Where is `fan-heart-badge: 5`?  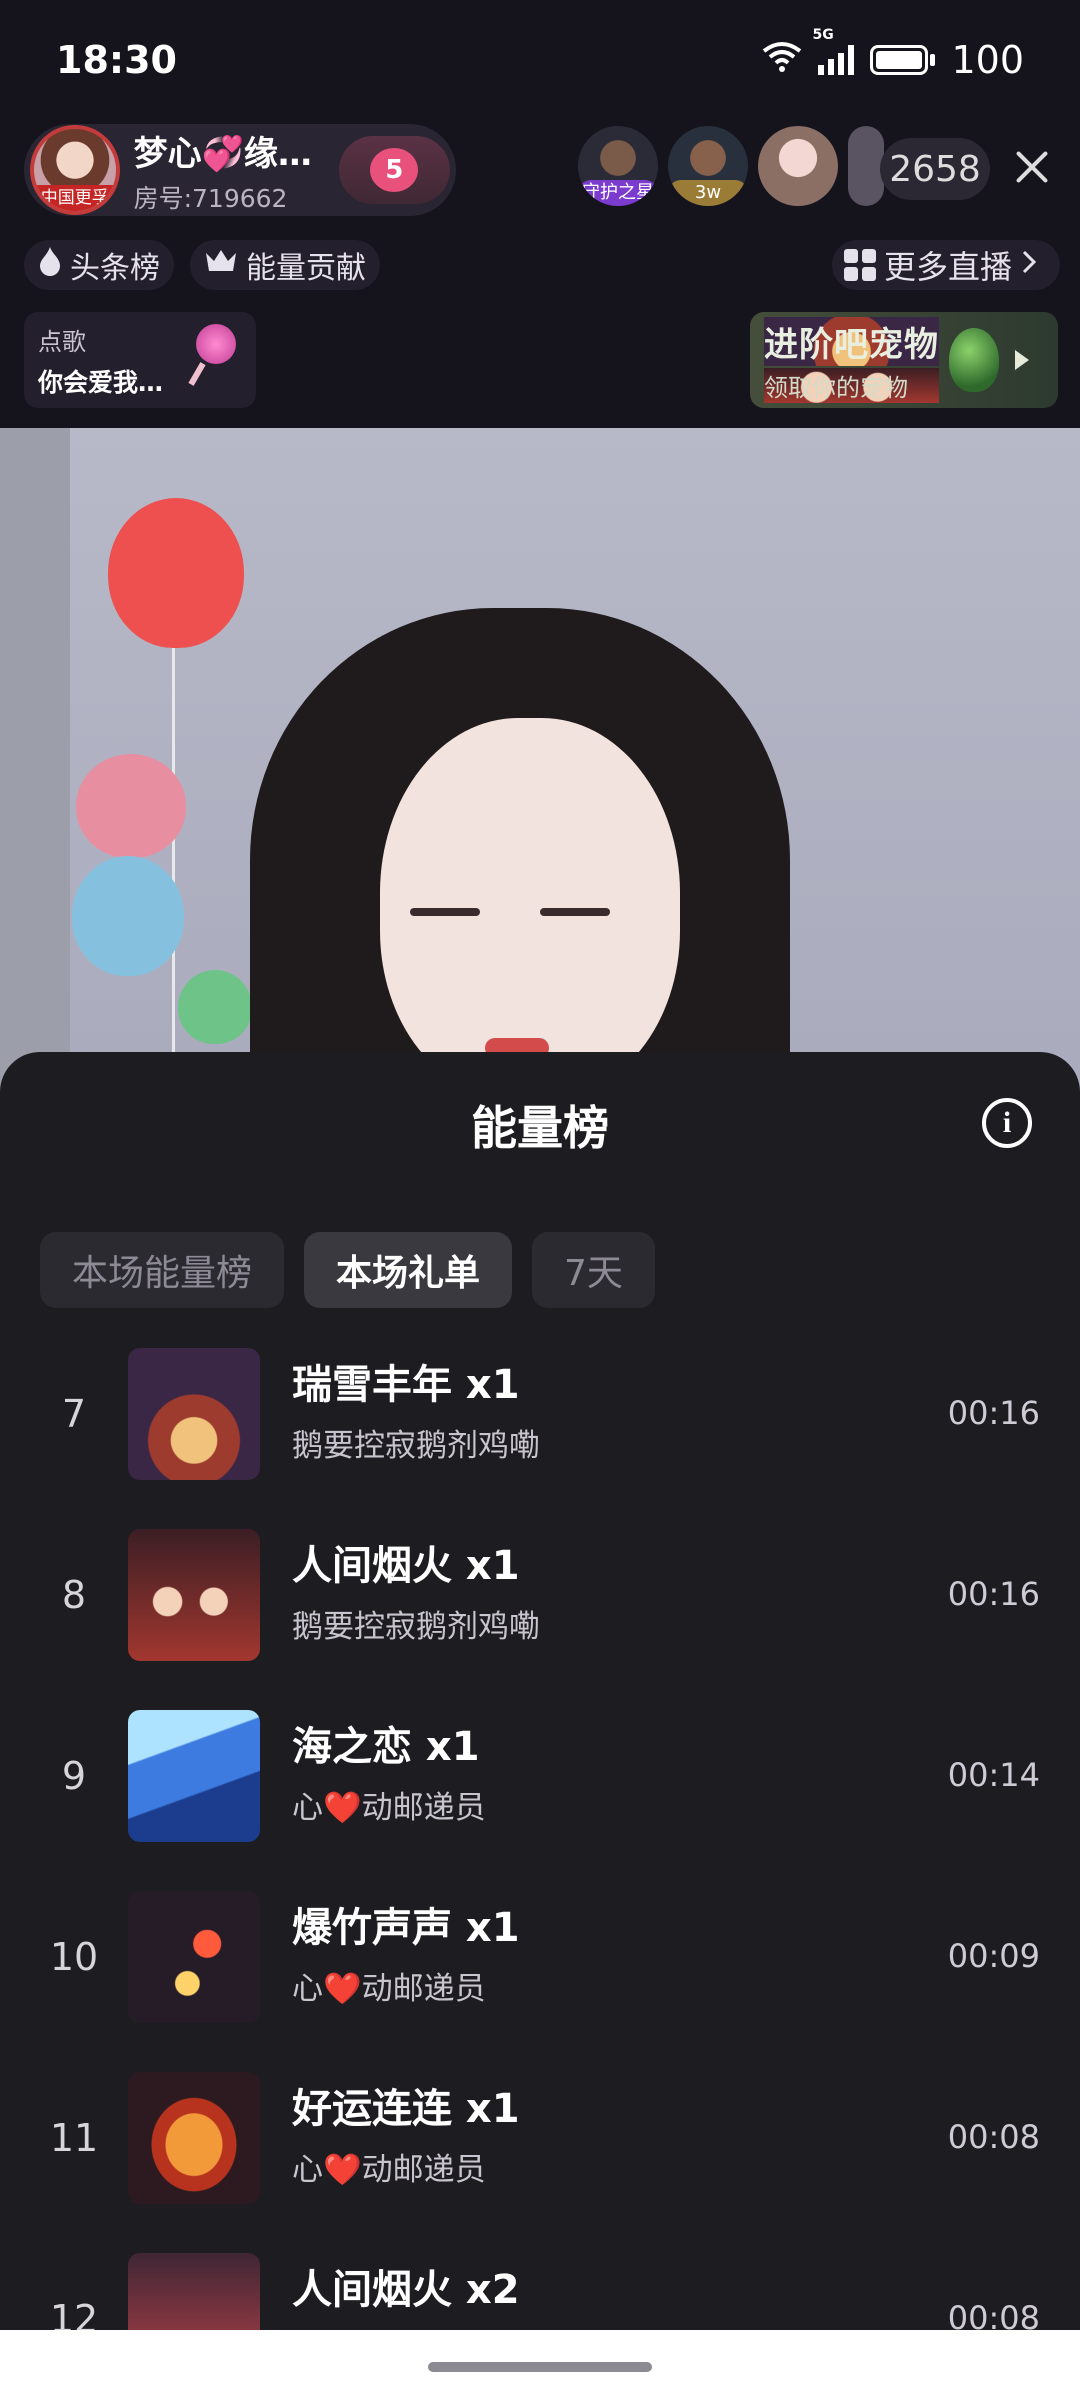
fan-heart-badge: 5 is located at coordinates (394, 170).